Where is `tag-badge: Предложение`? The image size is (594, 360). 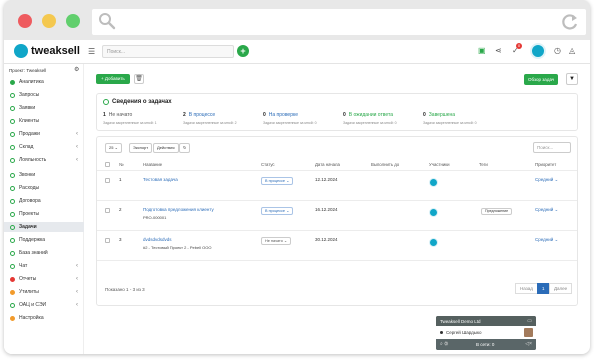 tag-badge: Предложение is located at coordinates (497, 211).